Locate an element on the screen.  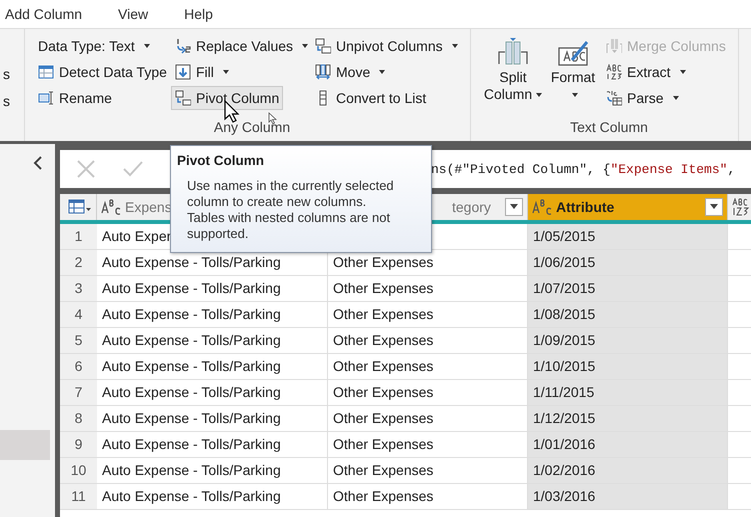
any-type-icon is located at coordinates (741, 207).